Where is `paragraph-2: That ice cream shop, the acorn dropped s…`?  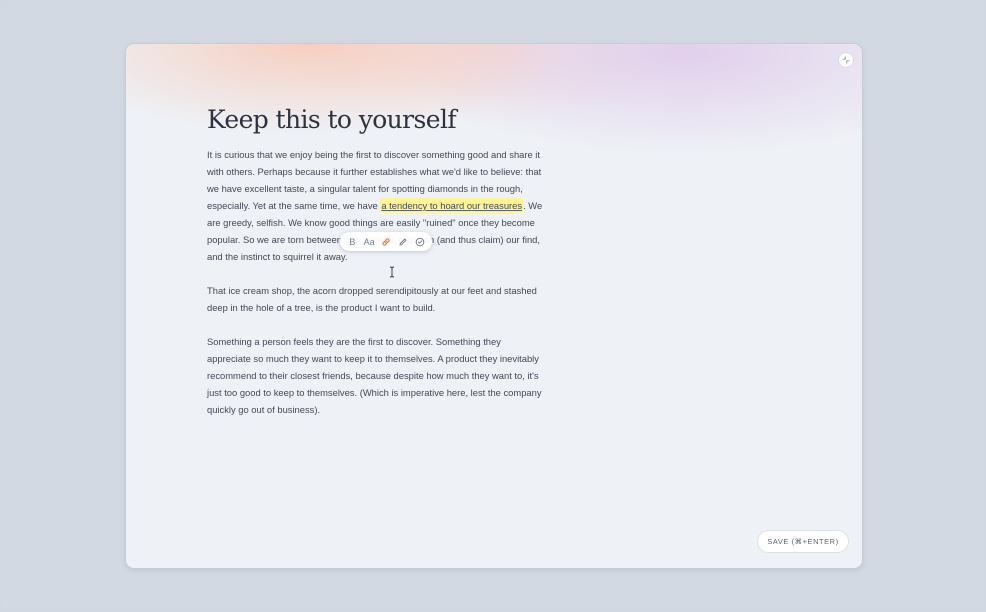 paragraph-2: That ice cream shop, the acorn dropped s… is located at coordinates (377, 299).